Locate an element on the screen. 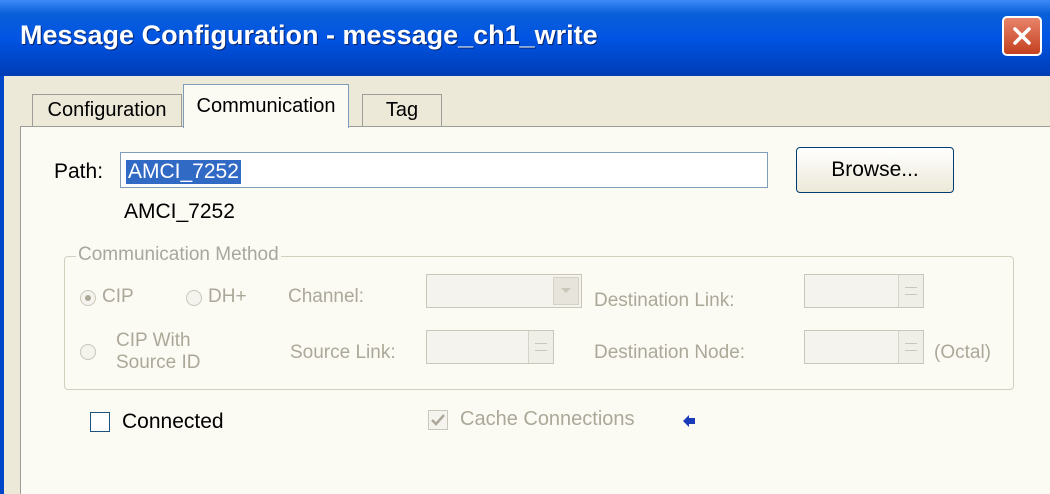  cip-with-source-id-label: CIP With Source ID is located at coordinates (158, 352).